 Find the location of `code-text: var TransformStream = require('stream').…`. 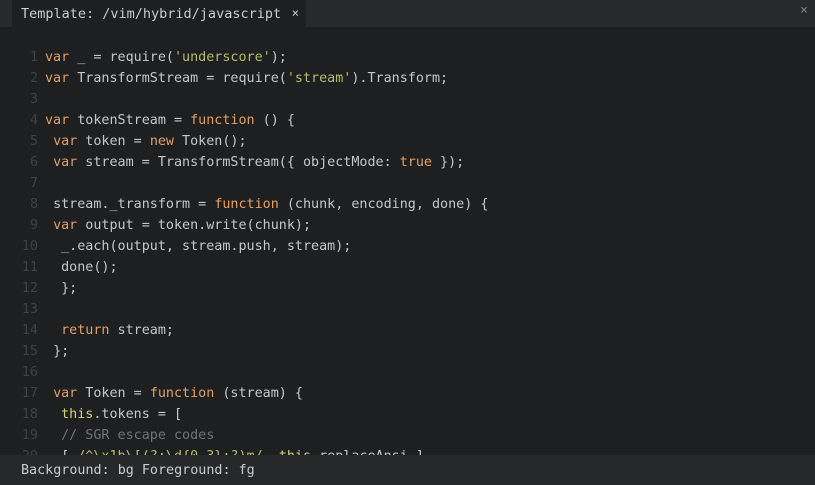

code-text: var TransformStream = require('stream').… is located at coordinates (246, 78).